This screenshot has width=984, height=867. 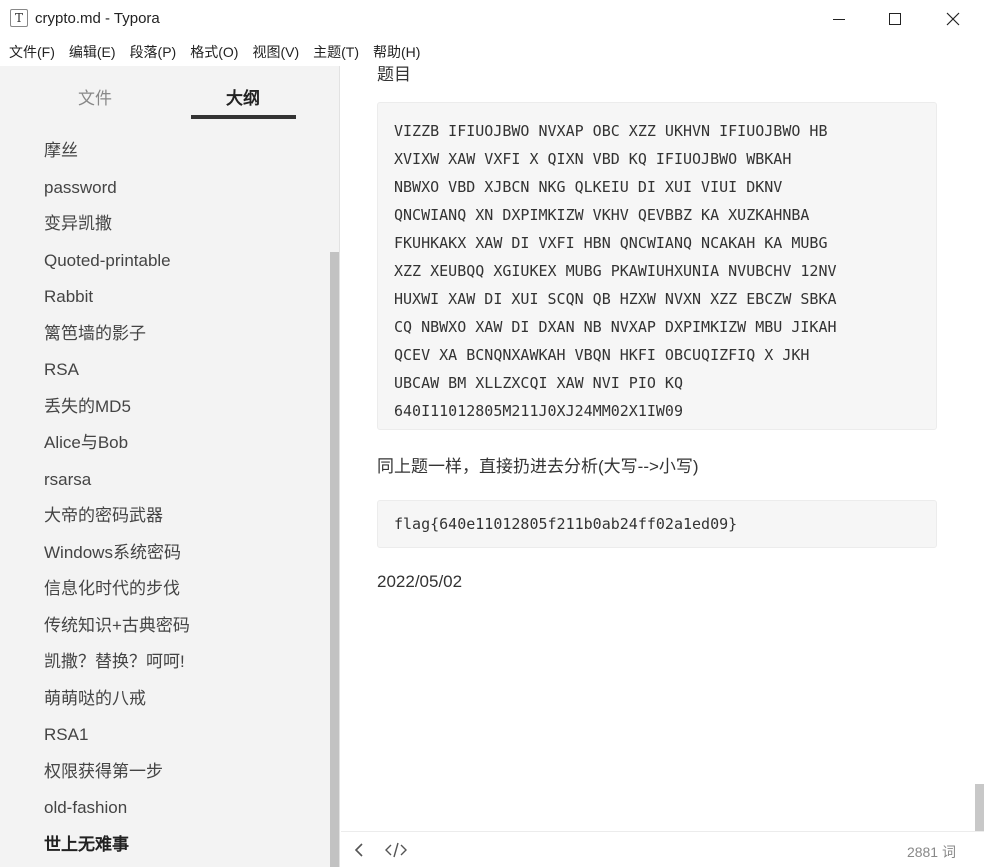 What do you see at coordinates (165, 370) in the screenshot?
I see `outline-item: RSA` at bounding box center [165, 370].